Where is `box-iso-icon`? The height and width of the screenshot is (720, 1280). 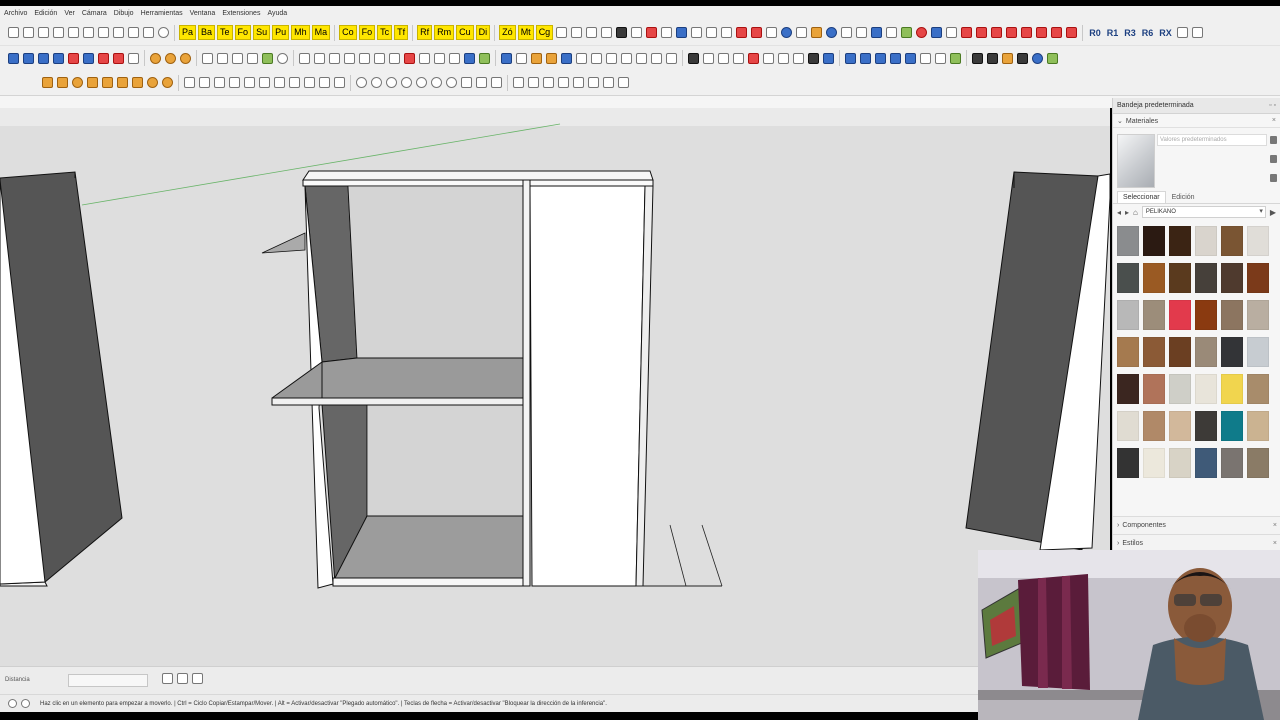 box-iso-icon is located at coordinates (204, 82).